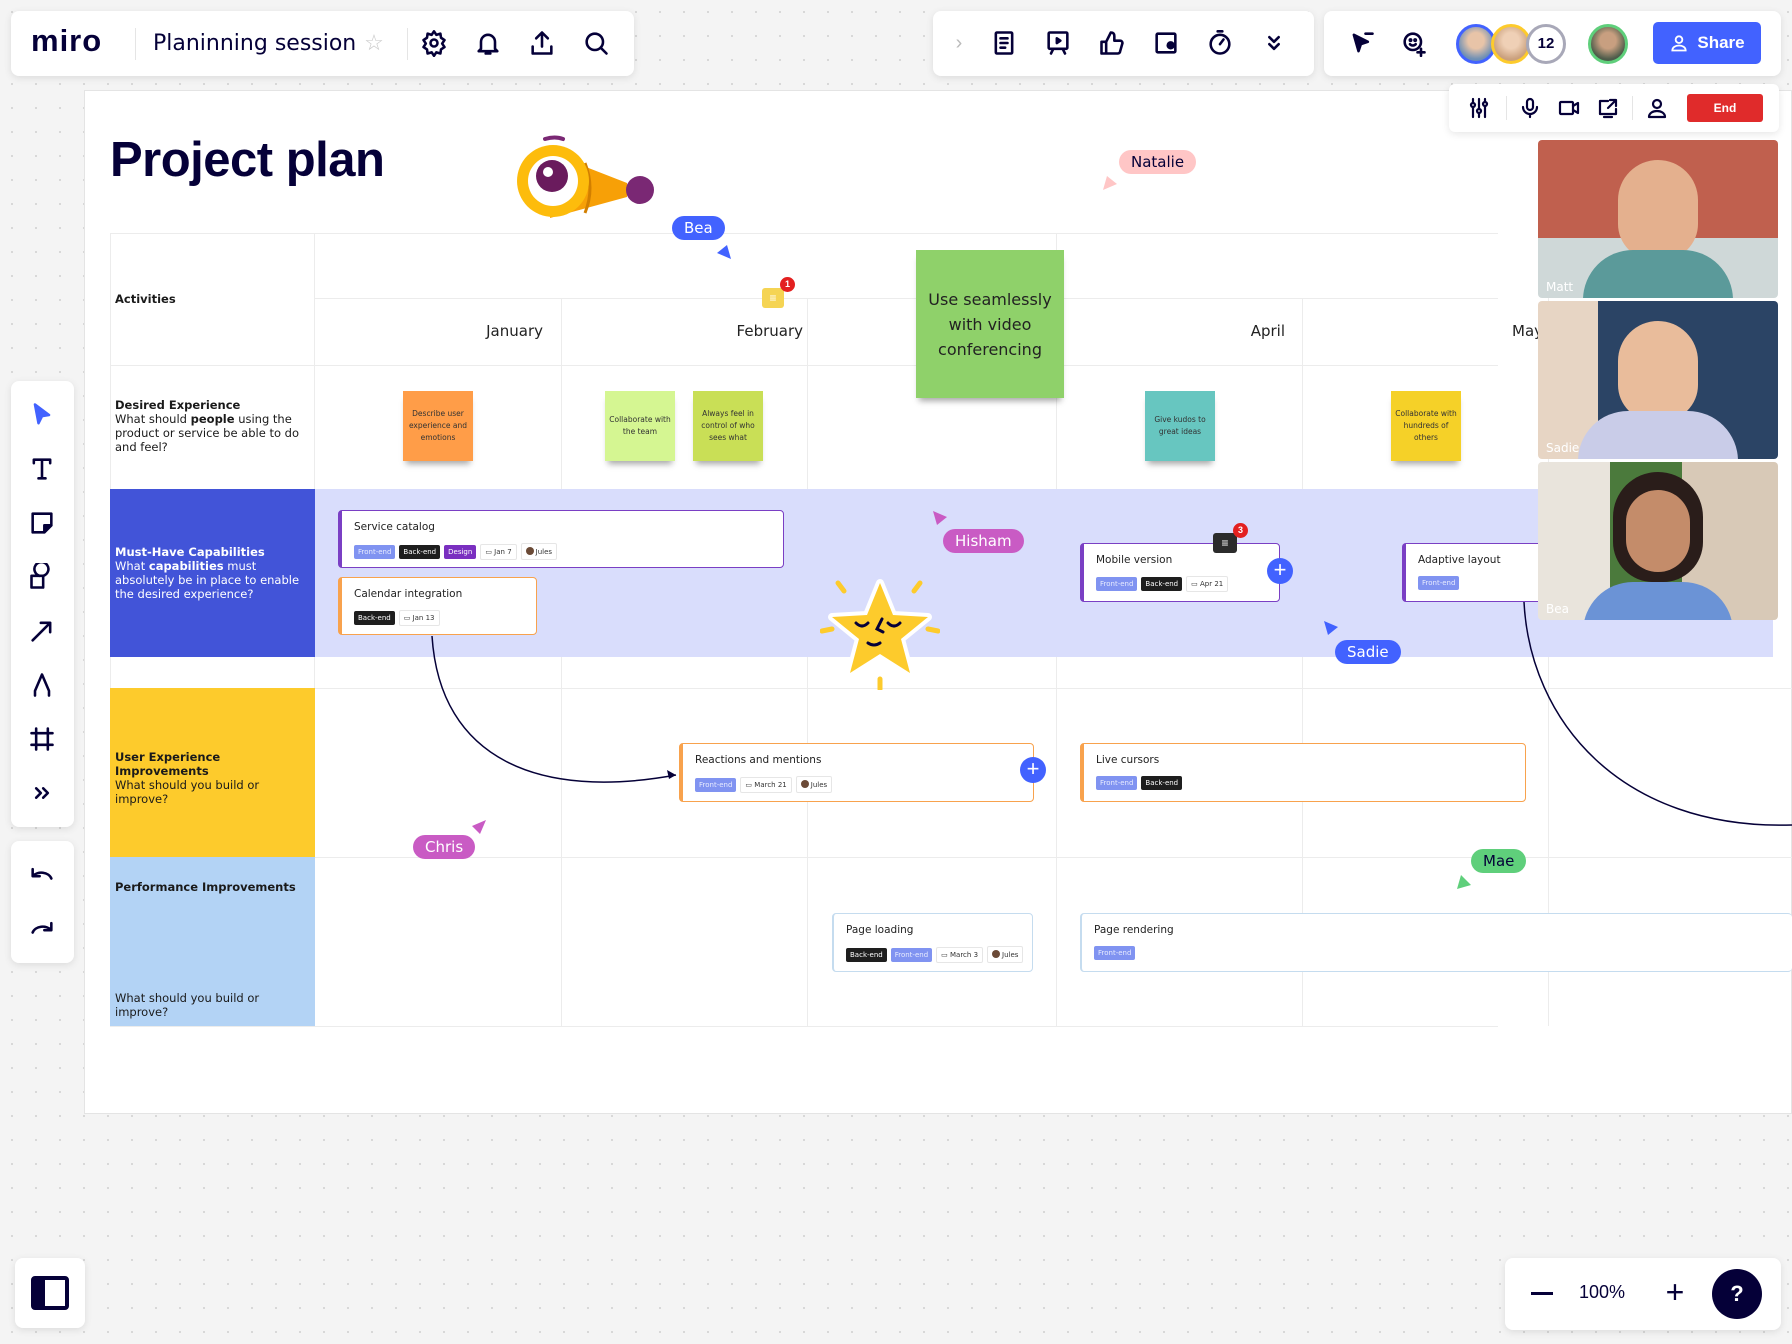 The width and height of the screenshot is (1792, 1344). I want to click on video-tile-bea: Bea, so click(1658, 541).